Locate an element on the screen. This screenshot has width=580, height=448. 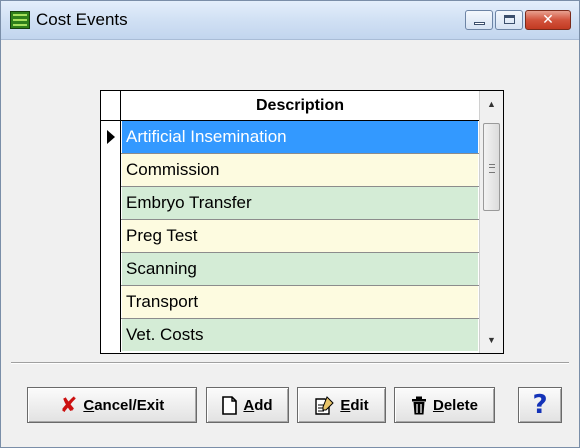
table-row: Preg Test is located at coordinates (290, 236).